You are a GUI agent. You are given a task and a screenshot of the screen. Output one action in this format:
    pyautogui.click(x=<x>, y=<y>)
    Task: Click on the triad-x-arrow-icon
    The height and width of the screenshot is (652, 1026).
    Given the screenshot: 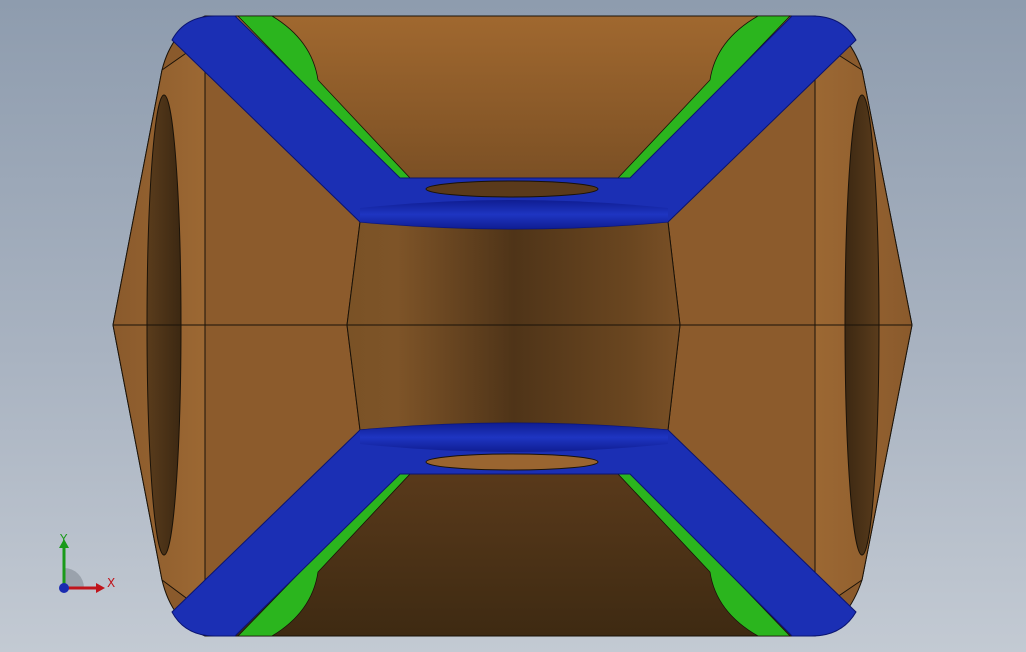 What is the action you would take?
    pyautogui.click(x=100, y=588)
    